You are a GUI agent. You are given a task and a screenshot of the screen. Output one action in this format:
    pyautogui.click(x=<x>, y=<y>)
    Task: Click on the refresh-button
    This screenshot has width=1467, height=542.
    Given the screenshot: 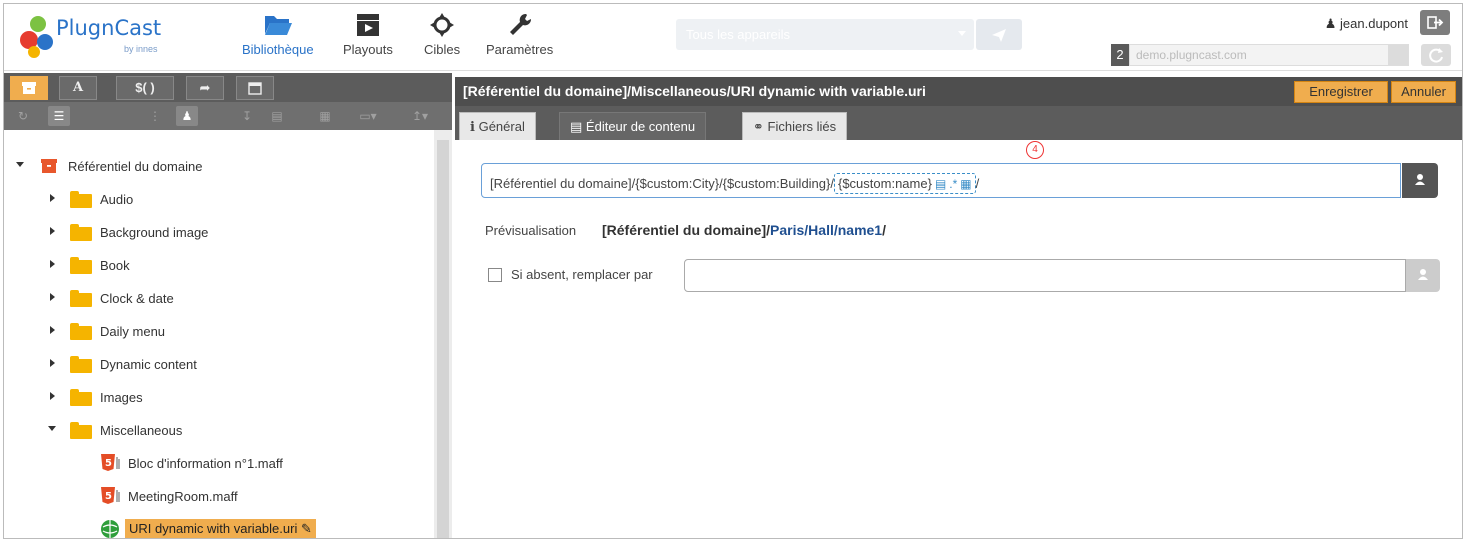 What is the action you would take?
    pyautogui.click(x=1436, y=55)
    